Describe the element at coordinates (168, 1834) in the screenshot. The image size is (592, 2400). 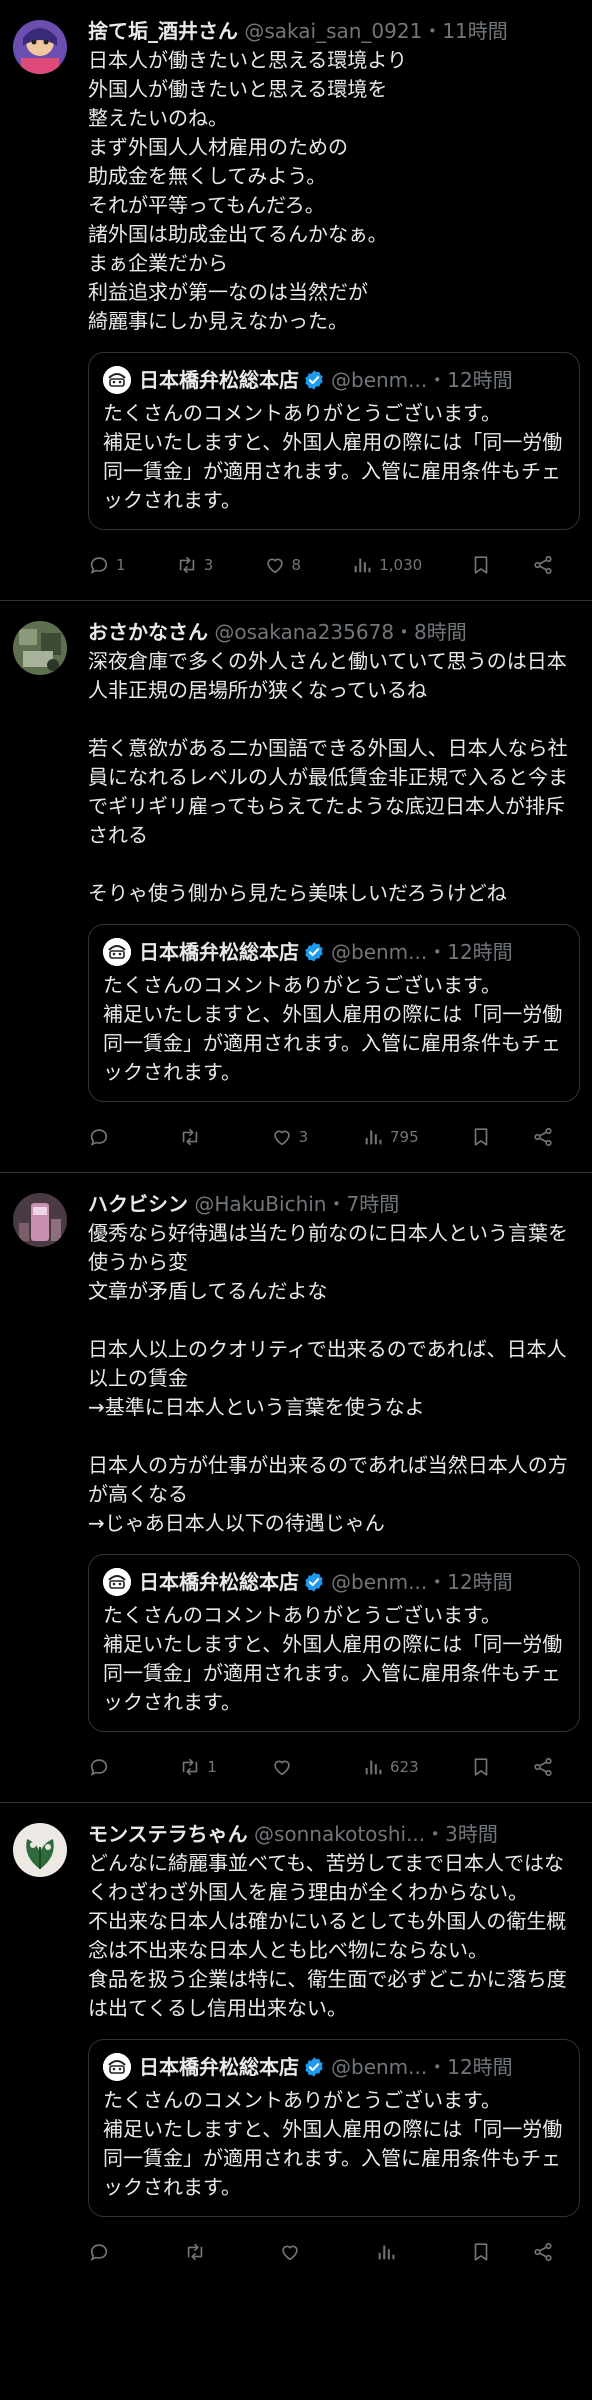
I see `user-name: モンステラちゃん` at that location.